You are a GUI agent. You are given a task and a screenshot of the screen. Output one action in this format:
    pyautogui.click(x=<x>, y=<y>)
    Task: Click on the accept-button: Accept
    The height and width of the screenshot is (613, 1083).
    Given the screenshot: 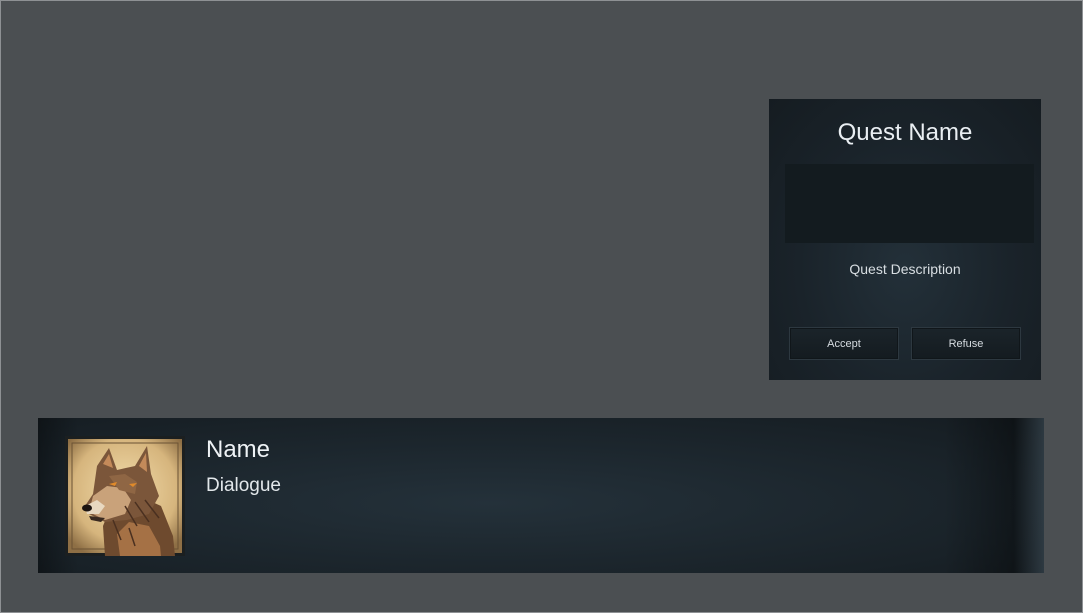 What is the action you would take?
    pyautogui.click(x=844, y=343)
    